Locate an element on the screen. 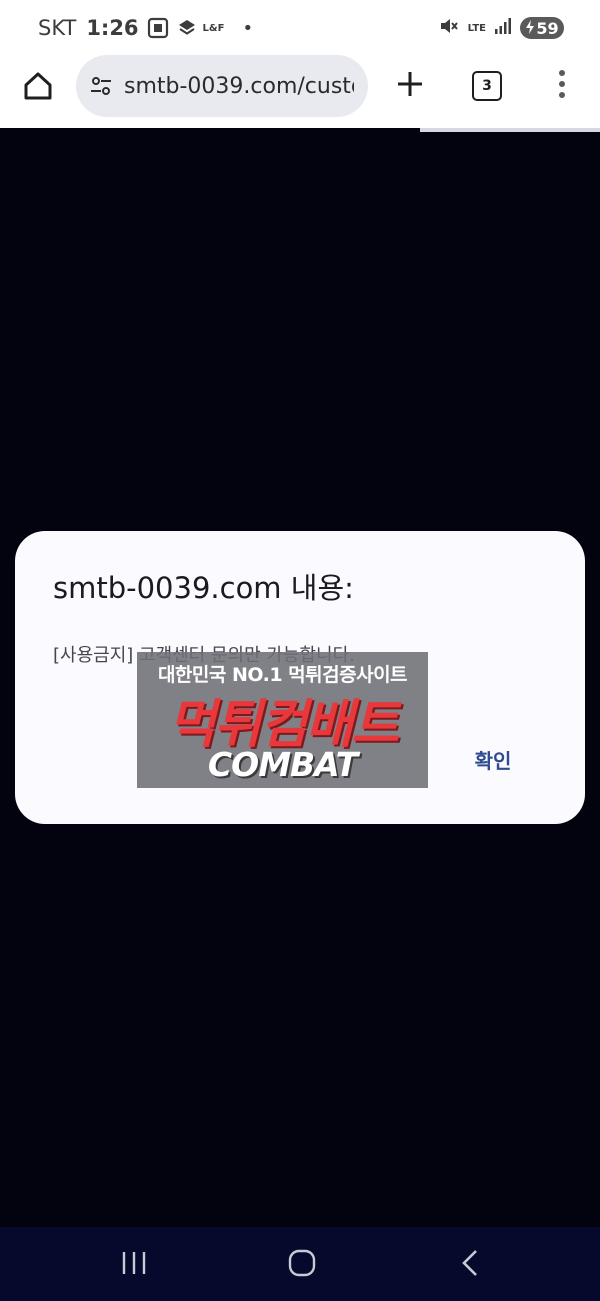 This screenshot has width=600, height=1301. battery-level: 59 is located at coordinates (547, 28).